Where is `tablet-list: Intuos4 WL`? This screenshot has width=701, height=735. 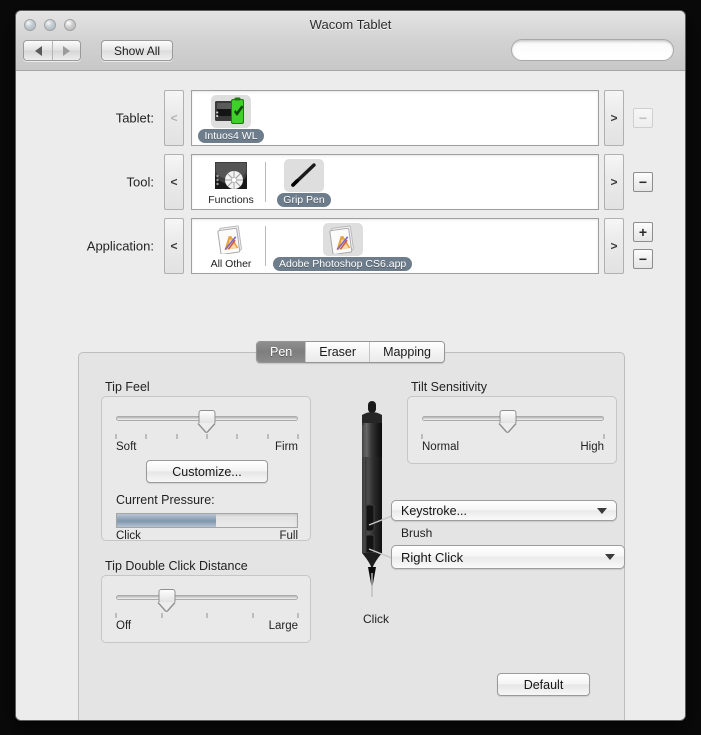
tablet-list: Intuos4 WL is located at coordinates (395, 118).